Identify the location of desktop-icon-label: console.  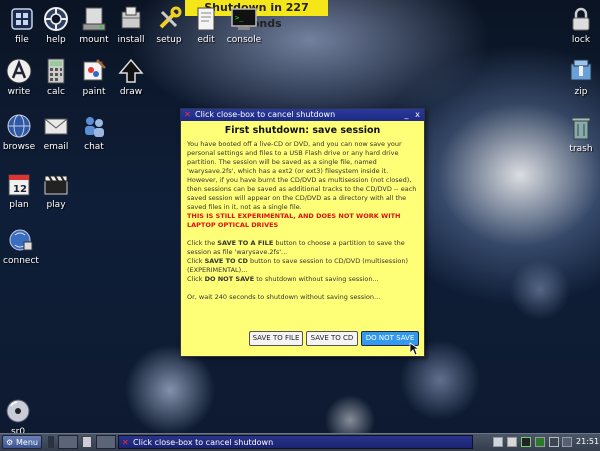
(244, 40).